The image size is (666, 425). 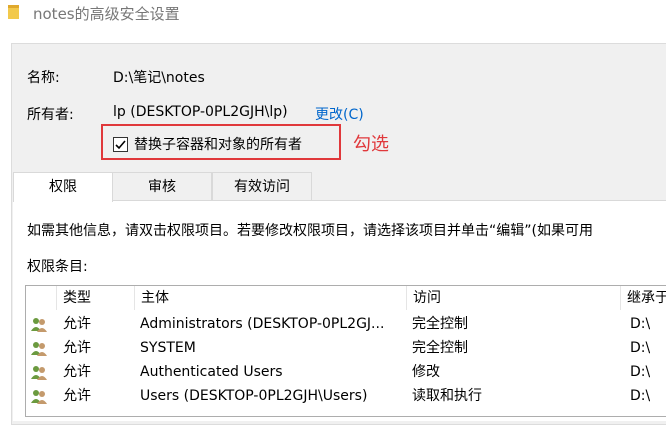 What do you see at coordinates (95, 298) in the screenshot?
I see `column-header-type: 类型` at bounding box center [95, 298].